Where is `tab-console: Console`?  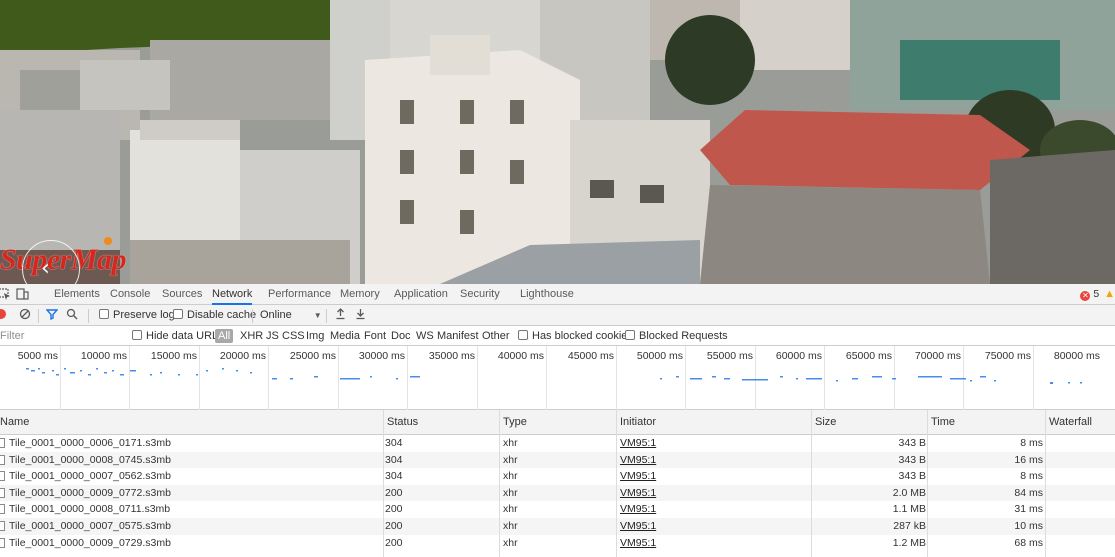
tab-console: Console is located at coordinates (130, 294).